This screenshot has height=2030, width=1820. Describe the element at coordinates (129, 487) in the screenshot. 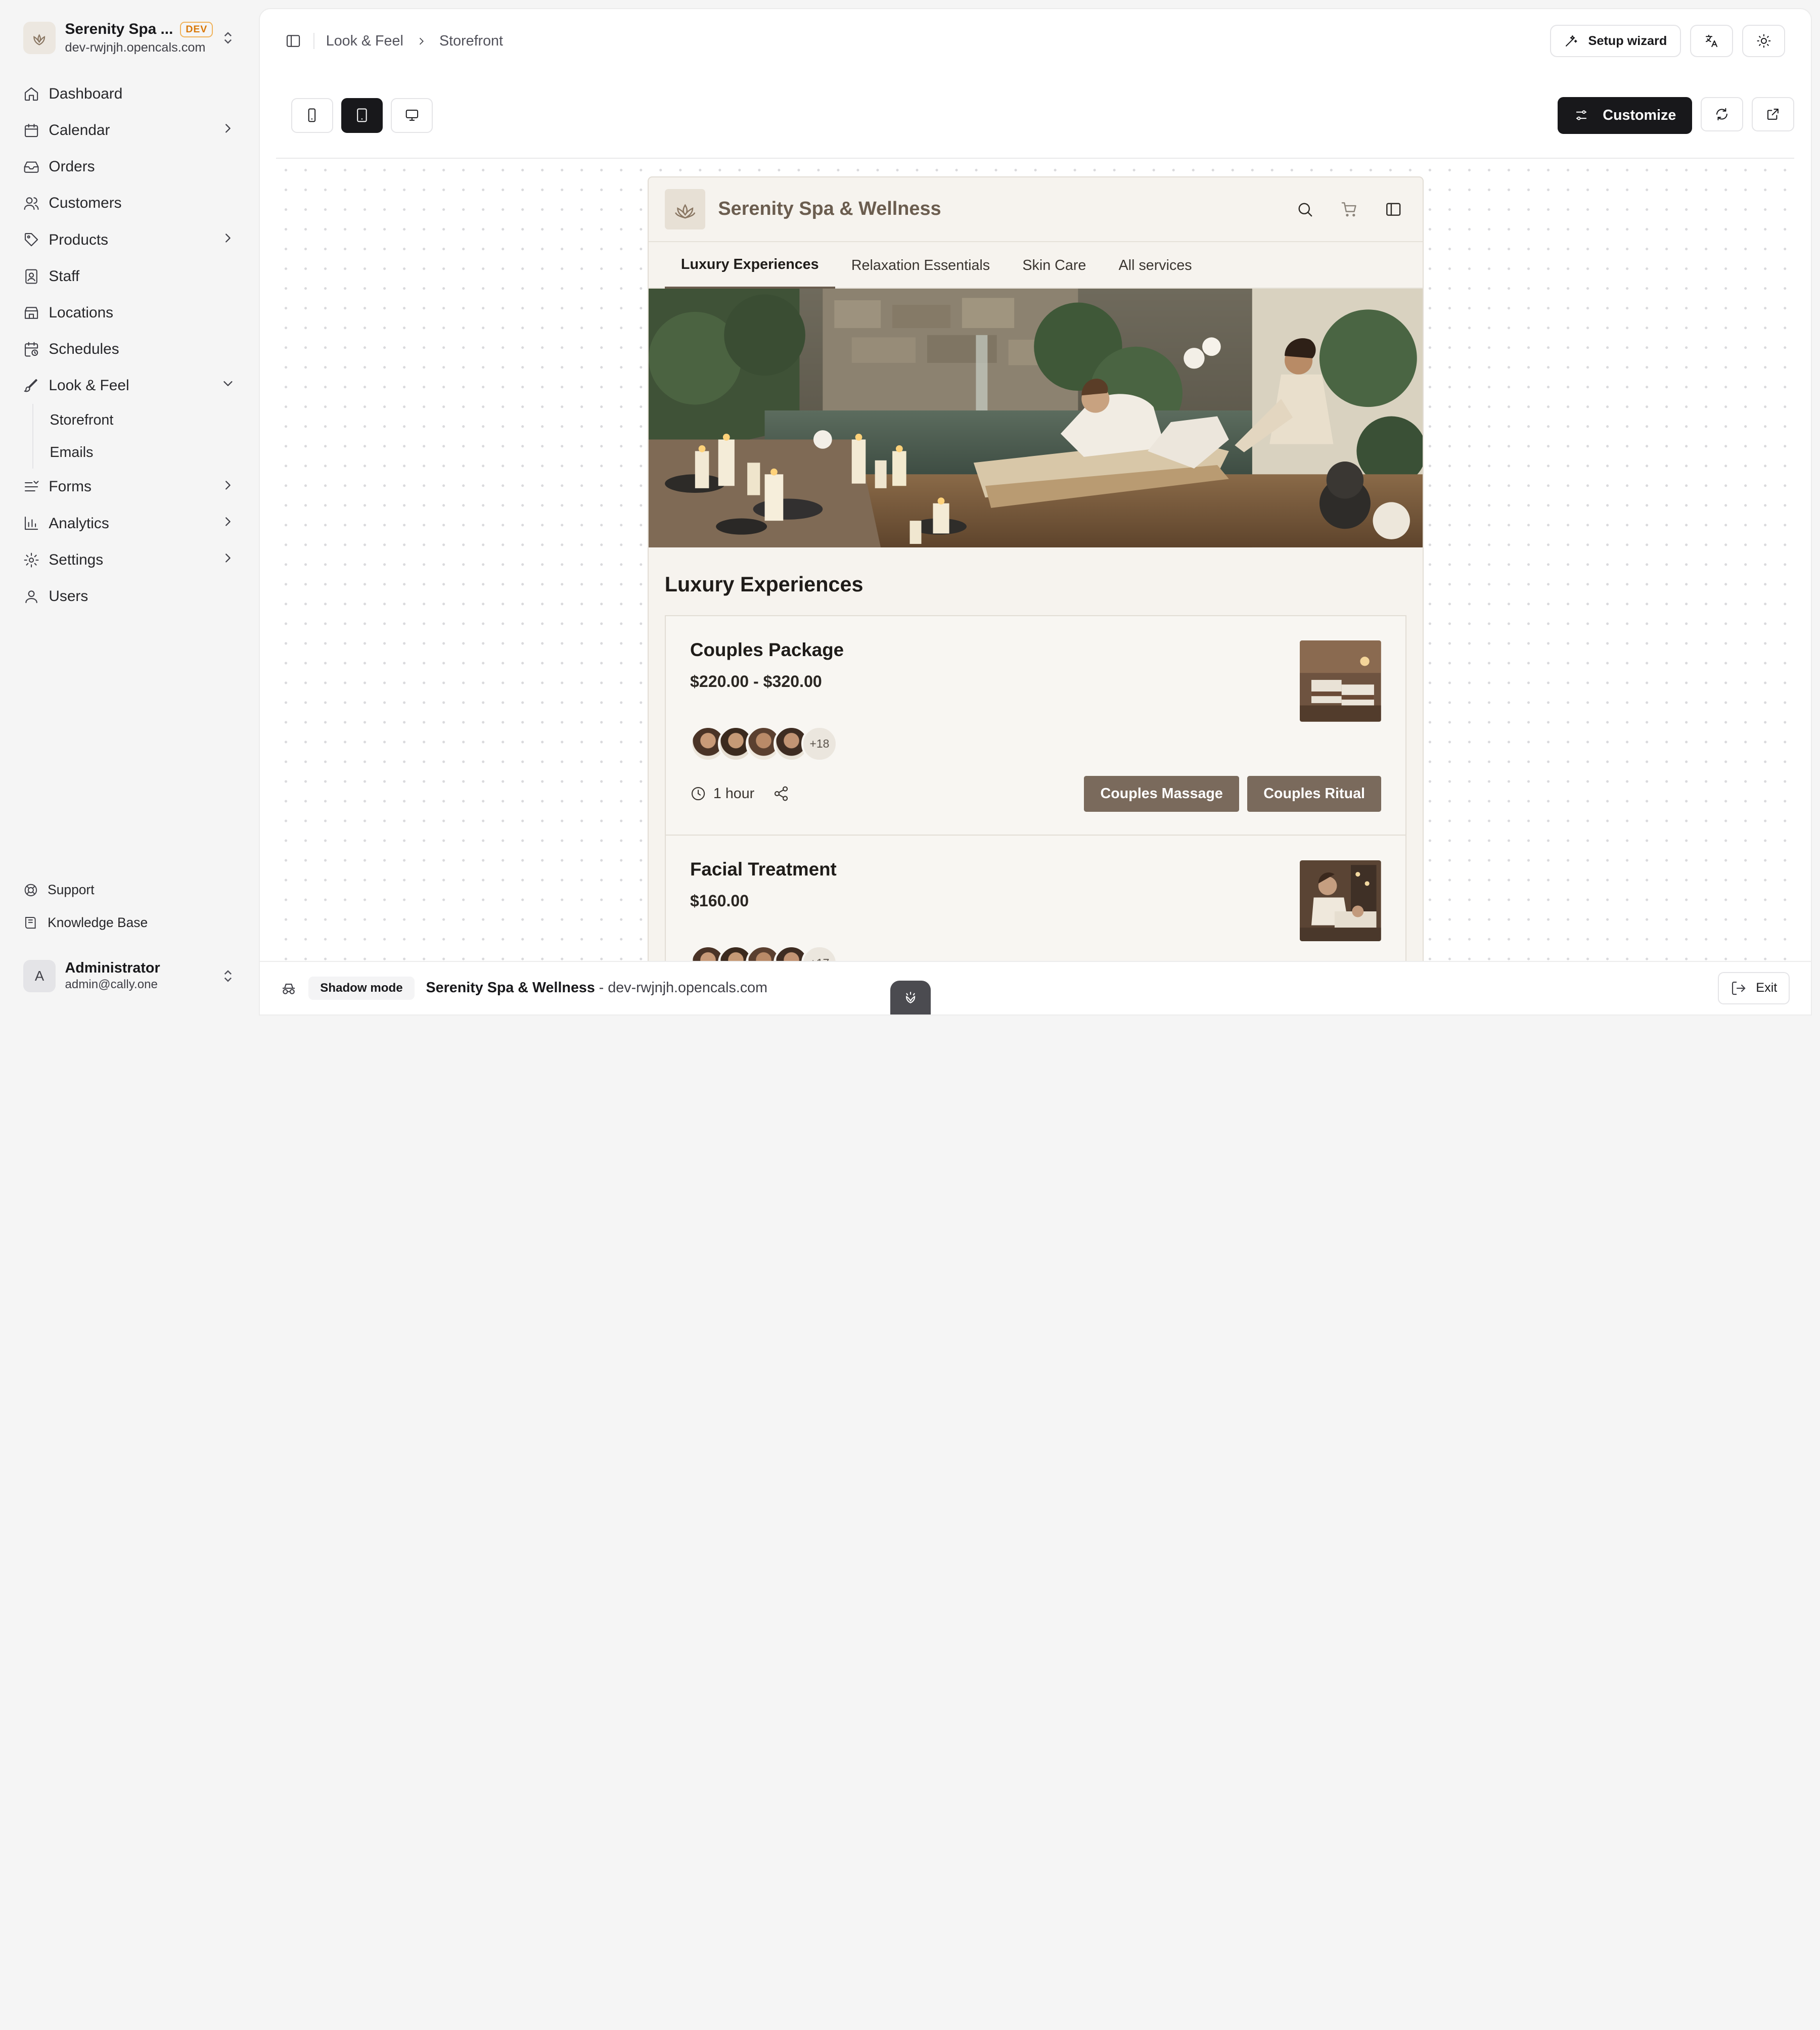

I see `nav-item-forms: Forms` at that location.